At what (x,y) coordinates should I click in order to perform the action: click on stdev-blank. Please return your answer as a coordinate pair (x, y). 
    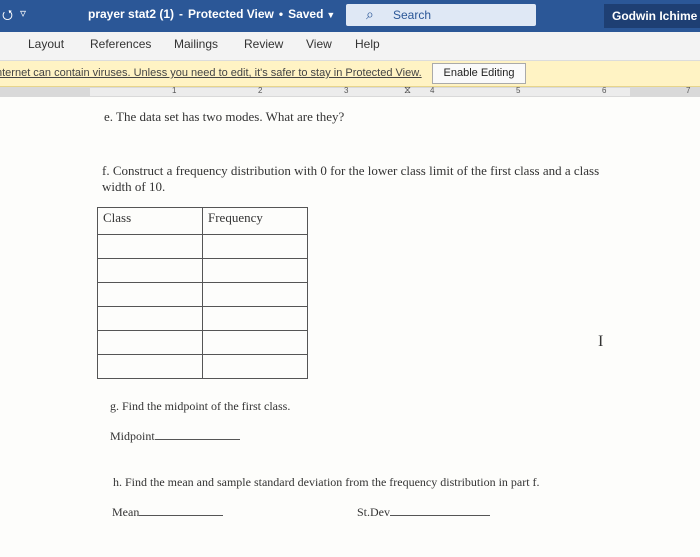
    Looking at the image, I should click on (440, 515).